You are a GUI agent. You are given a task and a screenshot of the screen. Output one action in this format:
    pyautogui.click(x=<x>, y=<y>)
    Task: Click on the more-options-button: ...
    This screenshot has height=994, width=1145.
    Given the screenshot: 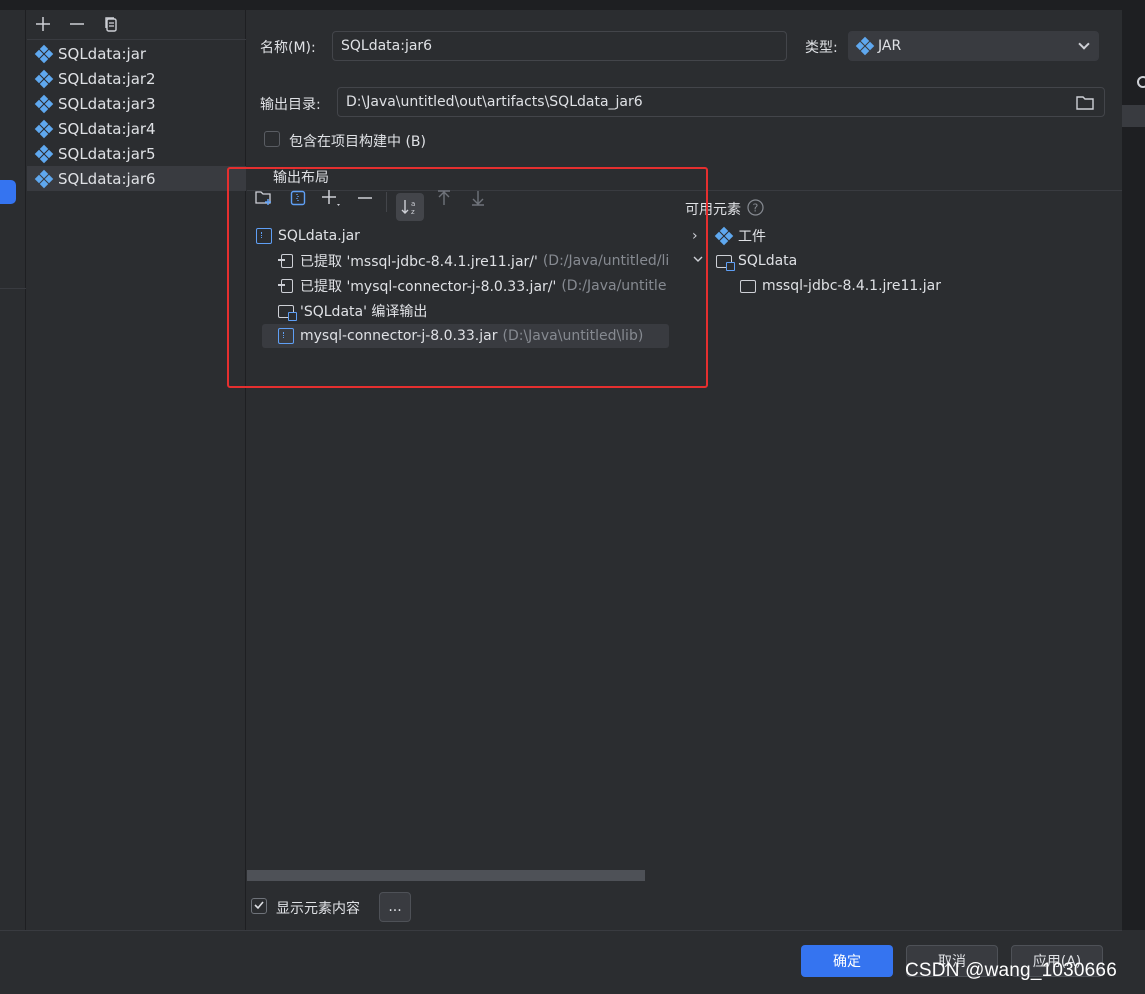 What is the action you would take?
    pyautogui.click(x=395, y=907)
    